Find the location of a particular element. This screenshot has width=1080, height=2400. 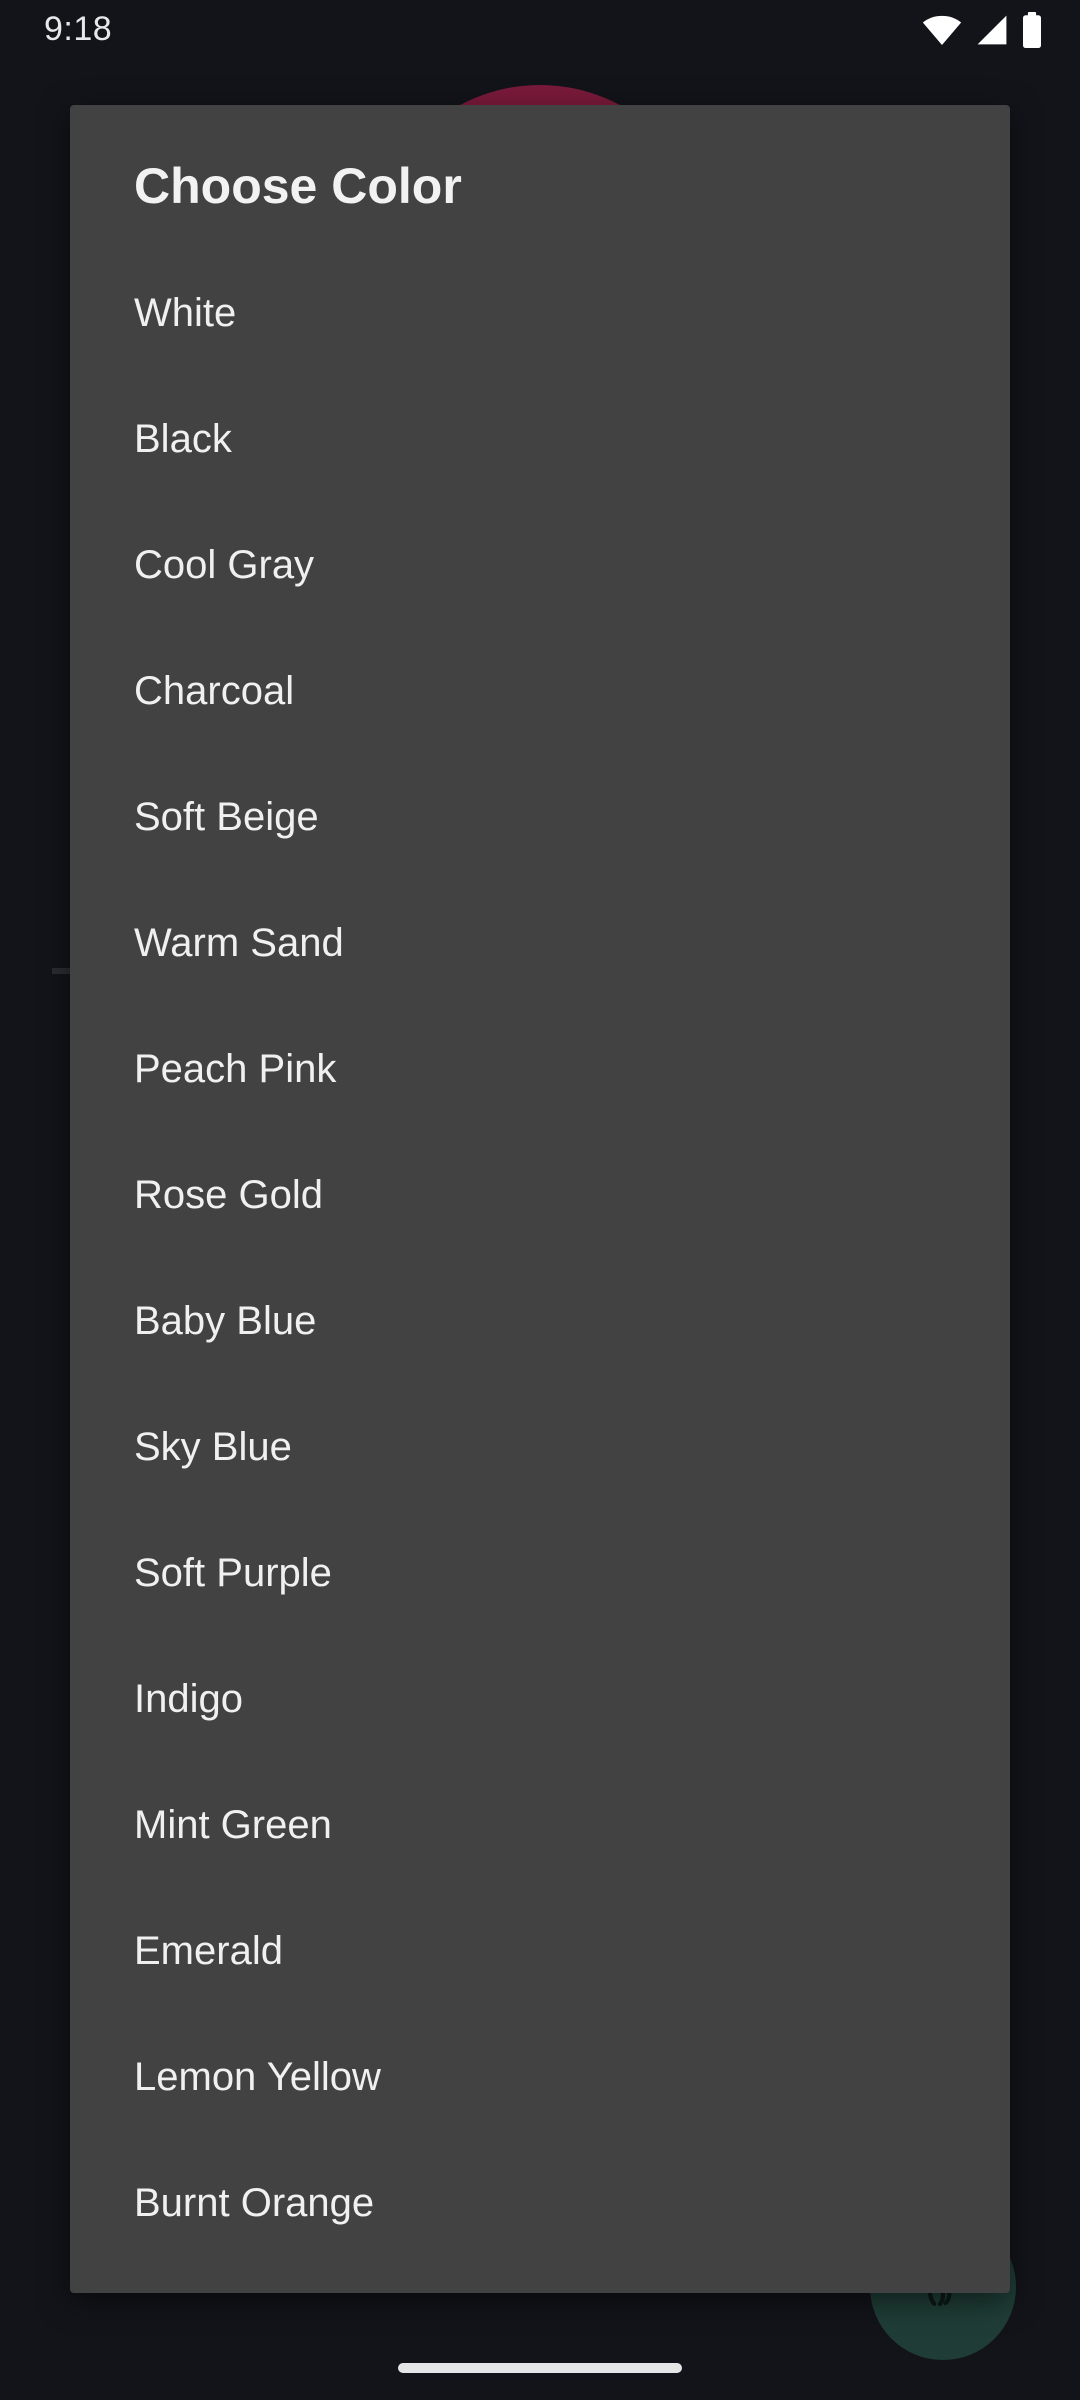

color-option-black: Black is located at coordinates (540, 439).